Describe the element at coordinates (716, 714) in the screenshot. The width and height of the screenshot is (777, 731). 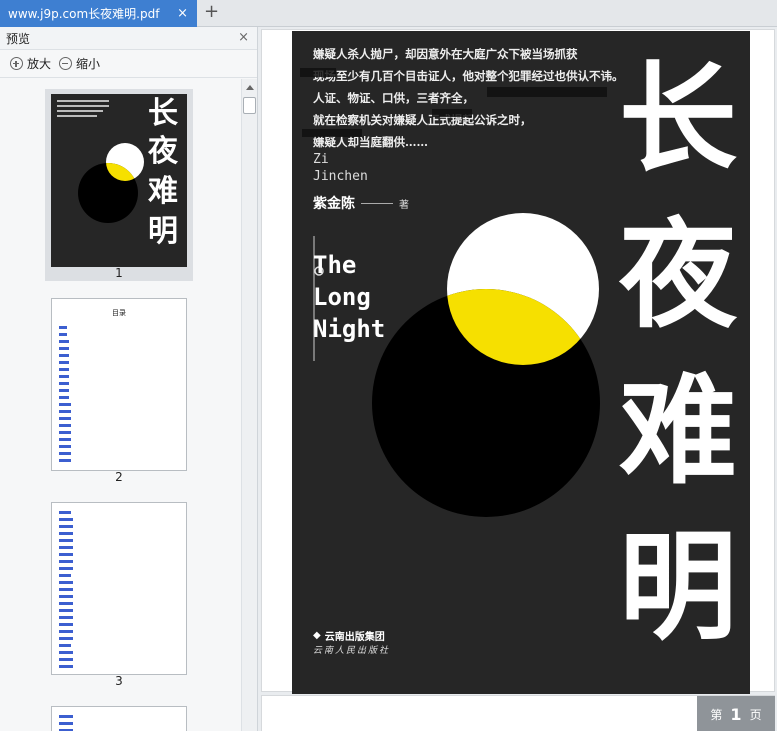
I see `page-indicator-prefix: 第` at that location.